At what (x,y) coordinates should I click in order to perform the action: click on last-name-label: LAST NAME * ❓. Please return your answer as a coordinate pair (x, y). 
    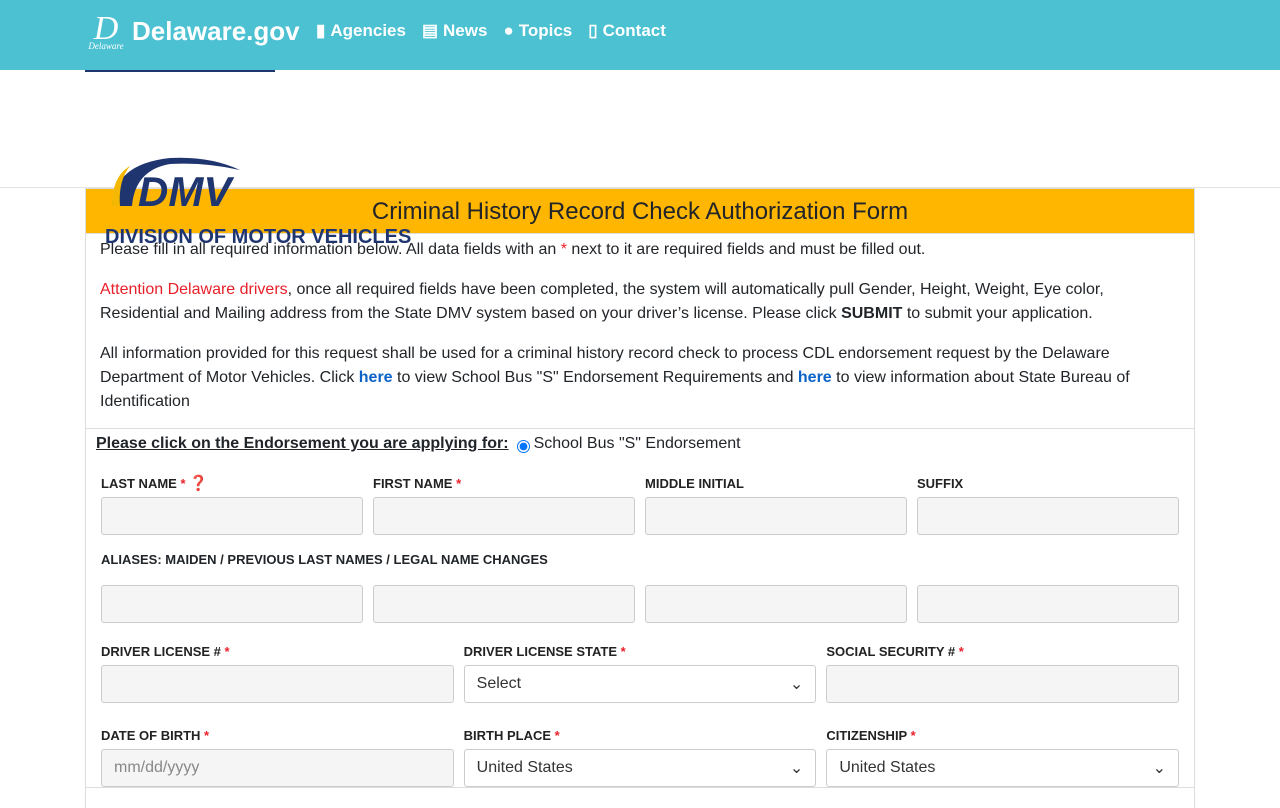
    Looking at the image, I should click on (154, 483).